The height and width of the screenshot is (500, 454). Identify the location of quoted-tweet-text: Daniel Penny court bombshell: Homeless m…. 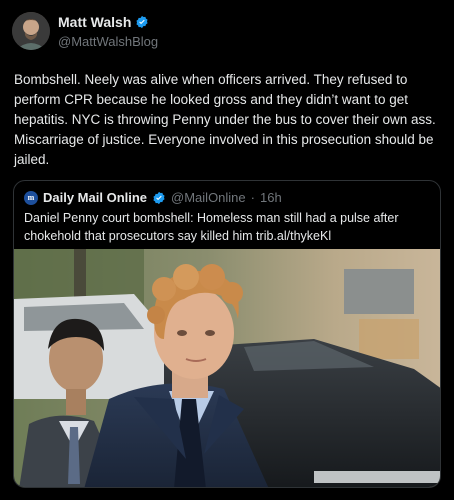
(211, 227).